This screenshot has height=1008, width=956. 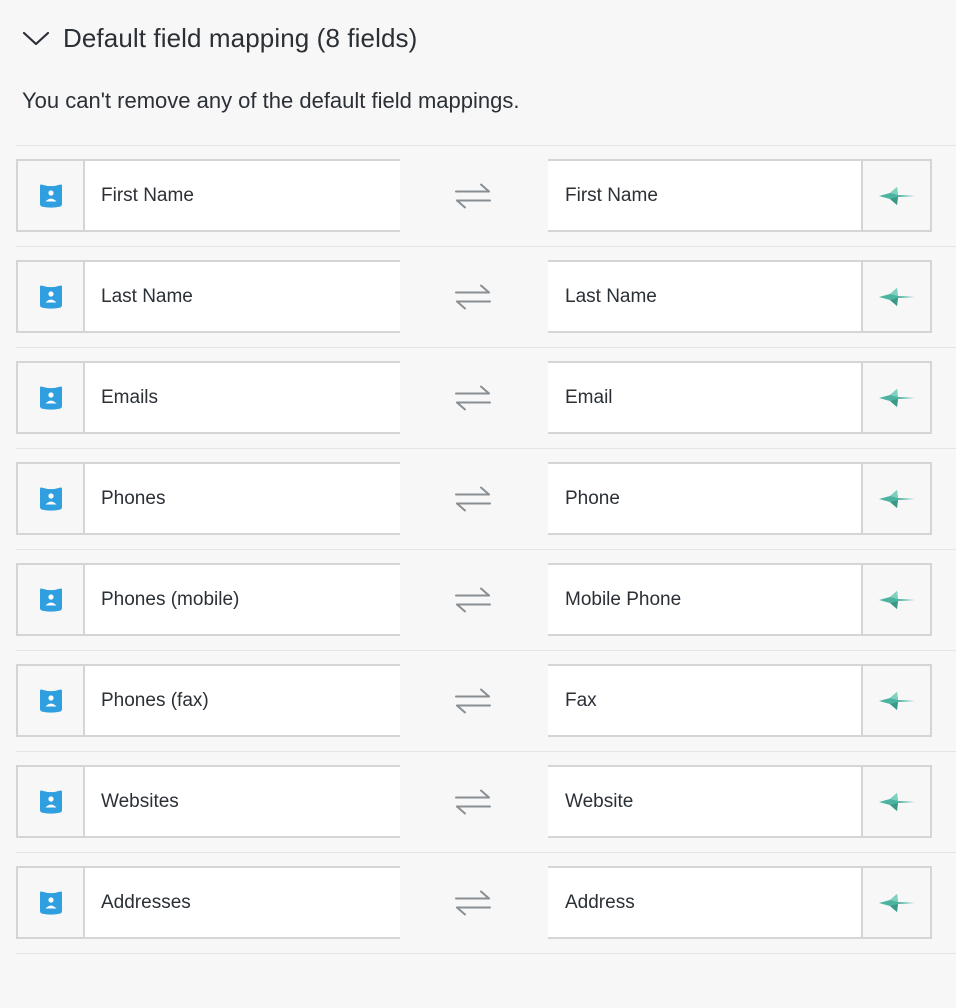 I want to click on mapping-row-8: Addresses Address, so click(x=486, y=903).